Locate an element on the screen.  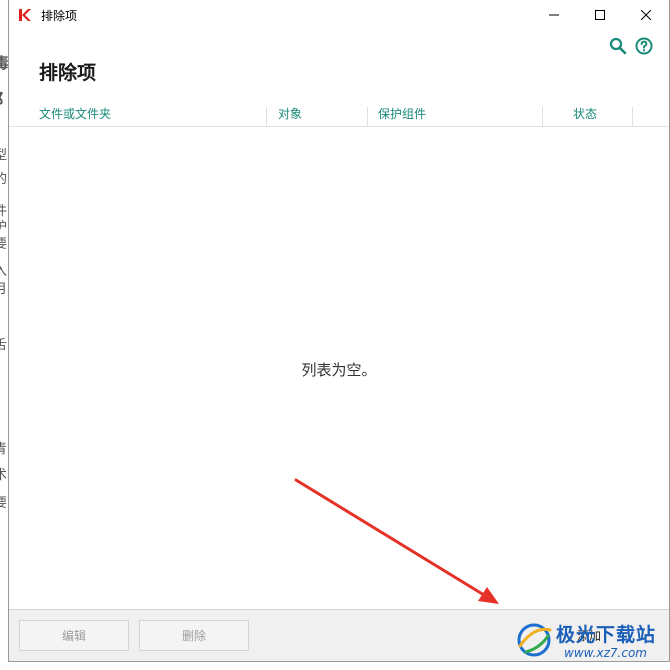
column-header-protection-component: 保护组件 is located at coordinates (397, 115).